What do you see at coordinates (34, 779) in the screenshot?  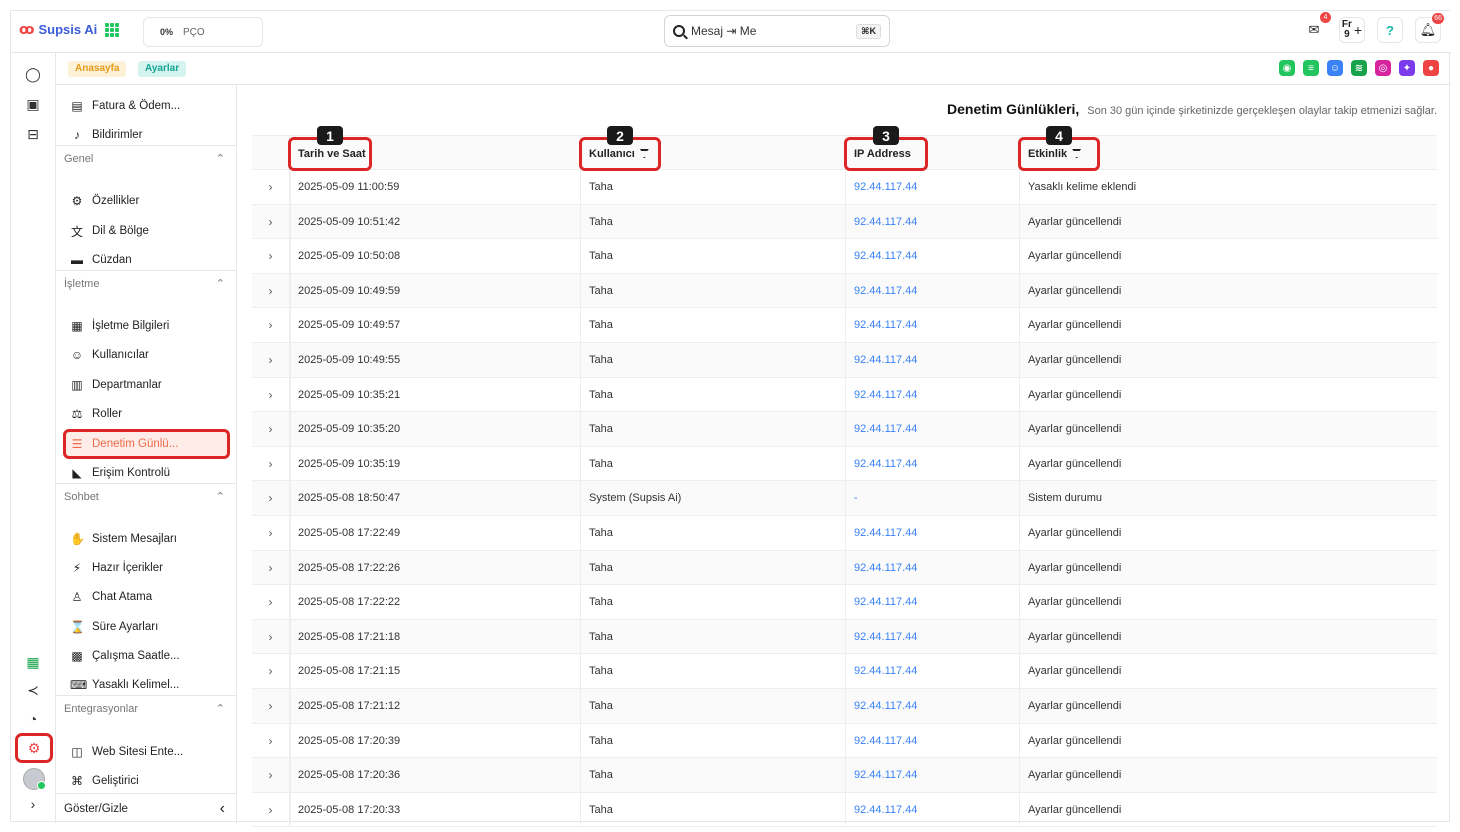 I see `avatar` at bounding box center [34, 779].